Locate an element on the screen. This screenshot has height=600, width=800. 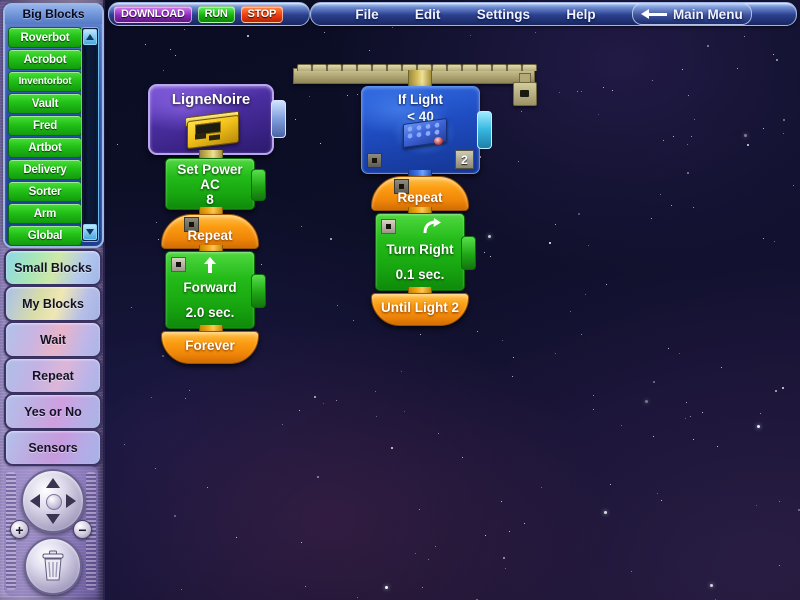
big-block-item: Acrobot is located at coordinates (45, 59).